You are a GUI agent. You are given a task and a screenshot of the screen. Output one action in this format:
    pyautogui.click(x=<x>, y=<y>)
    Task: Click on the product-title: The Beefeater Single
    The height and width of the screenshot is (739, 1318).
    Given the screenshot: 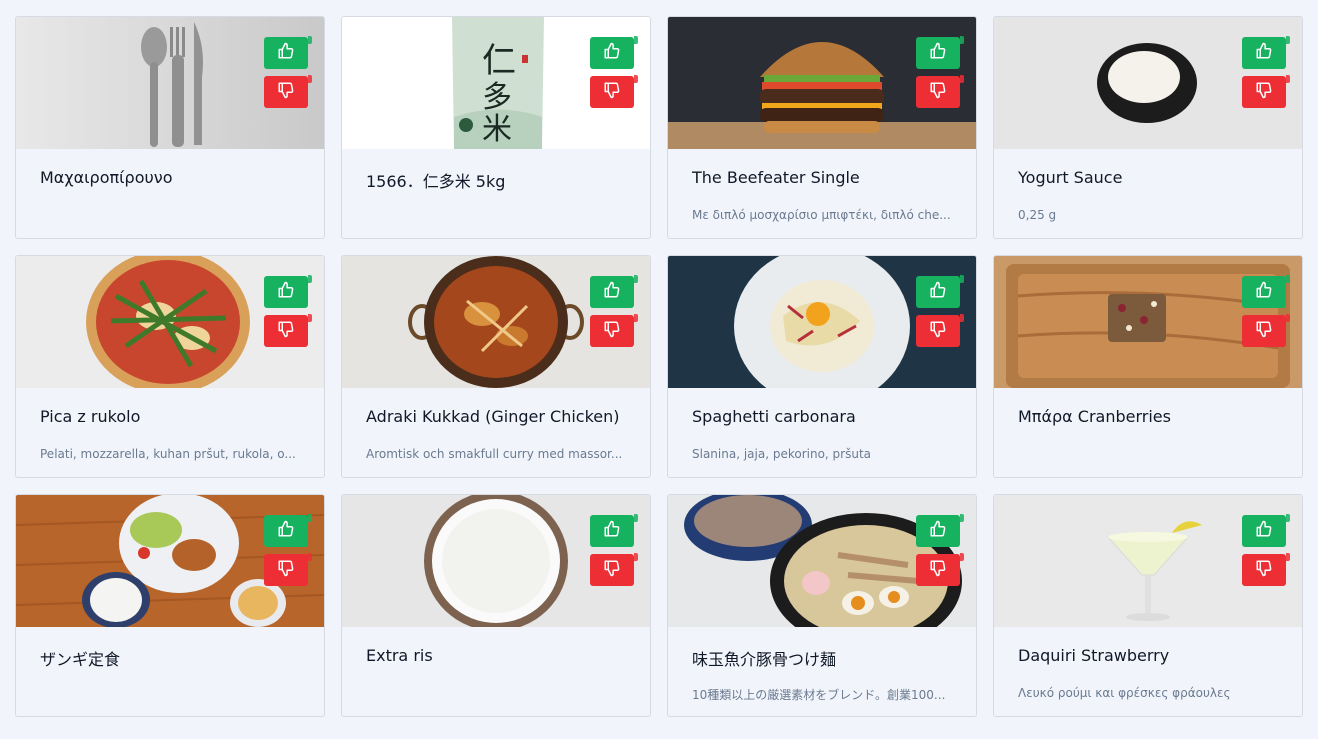 What is the action you would take?
    pyautogui.click(x=776, y=177)
    